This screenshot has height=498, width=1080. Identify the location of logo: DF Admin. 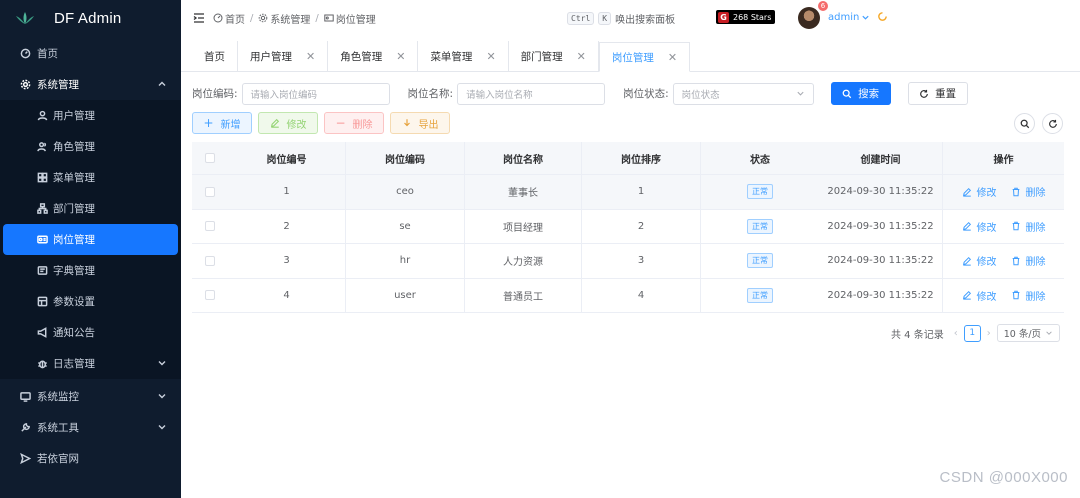
(90, 18).